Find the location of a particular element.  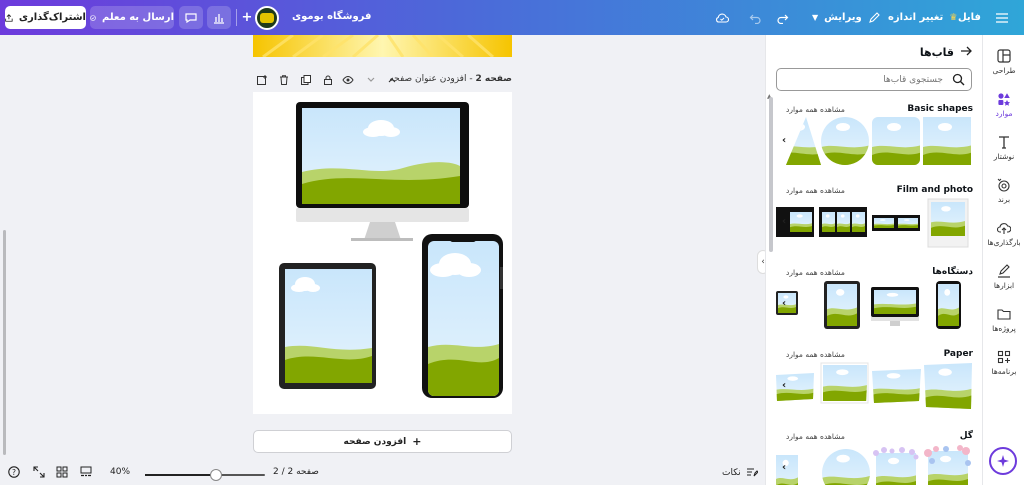

rail-item-text: نوشتار is located at coordinates (1003, 148).